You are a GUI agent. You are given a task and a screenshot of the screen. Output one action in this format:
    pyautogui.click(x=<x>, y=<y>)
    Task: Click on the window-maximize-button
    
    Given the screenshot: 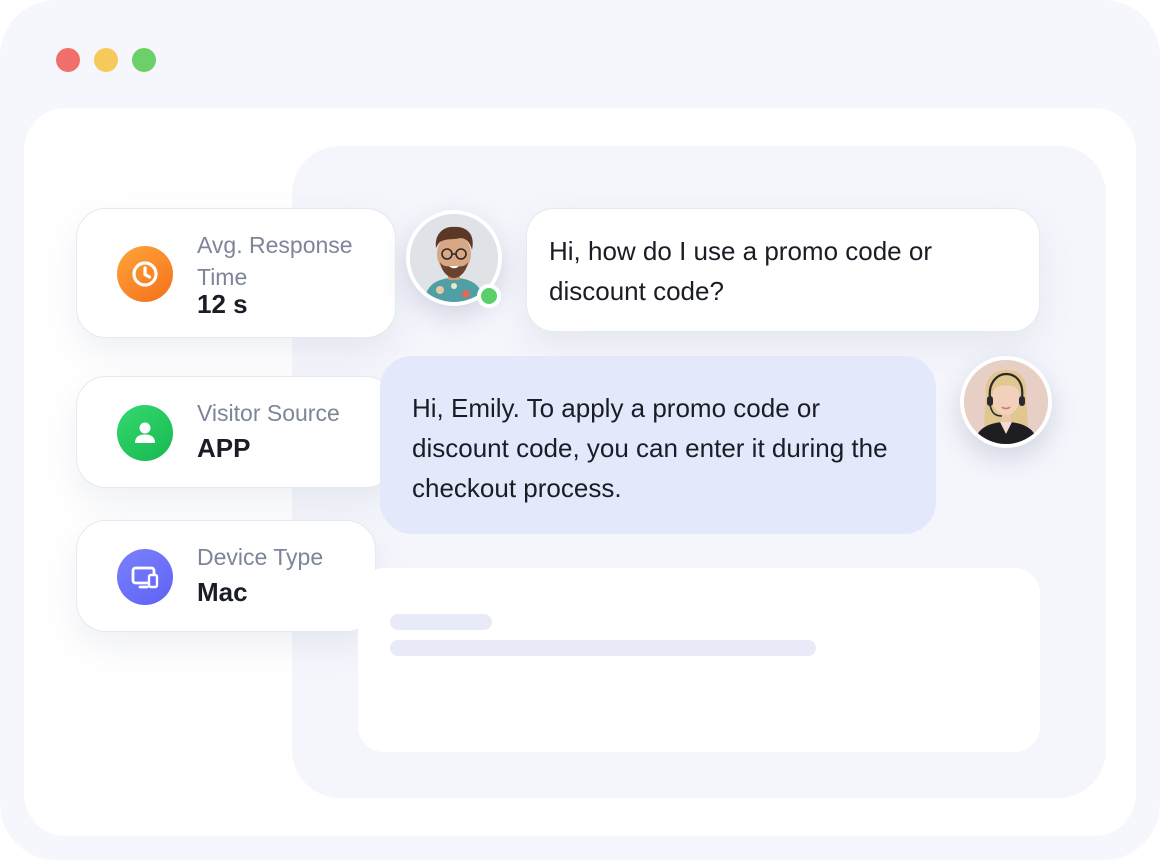 What is the action you would take?
    pyautogui.click(x=144, y=60)
    